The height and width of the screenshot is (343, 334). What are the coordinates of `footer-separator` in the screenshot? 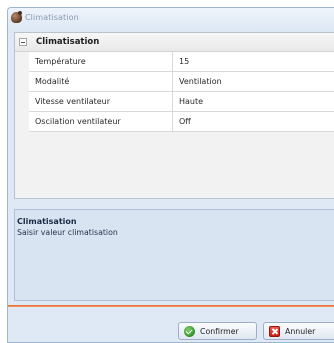 It's located at (171, 306).